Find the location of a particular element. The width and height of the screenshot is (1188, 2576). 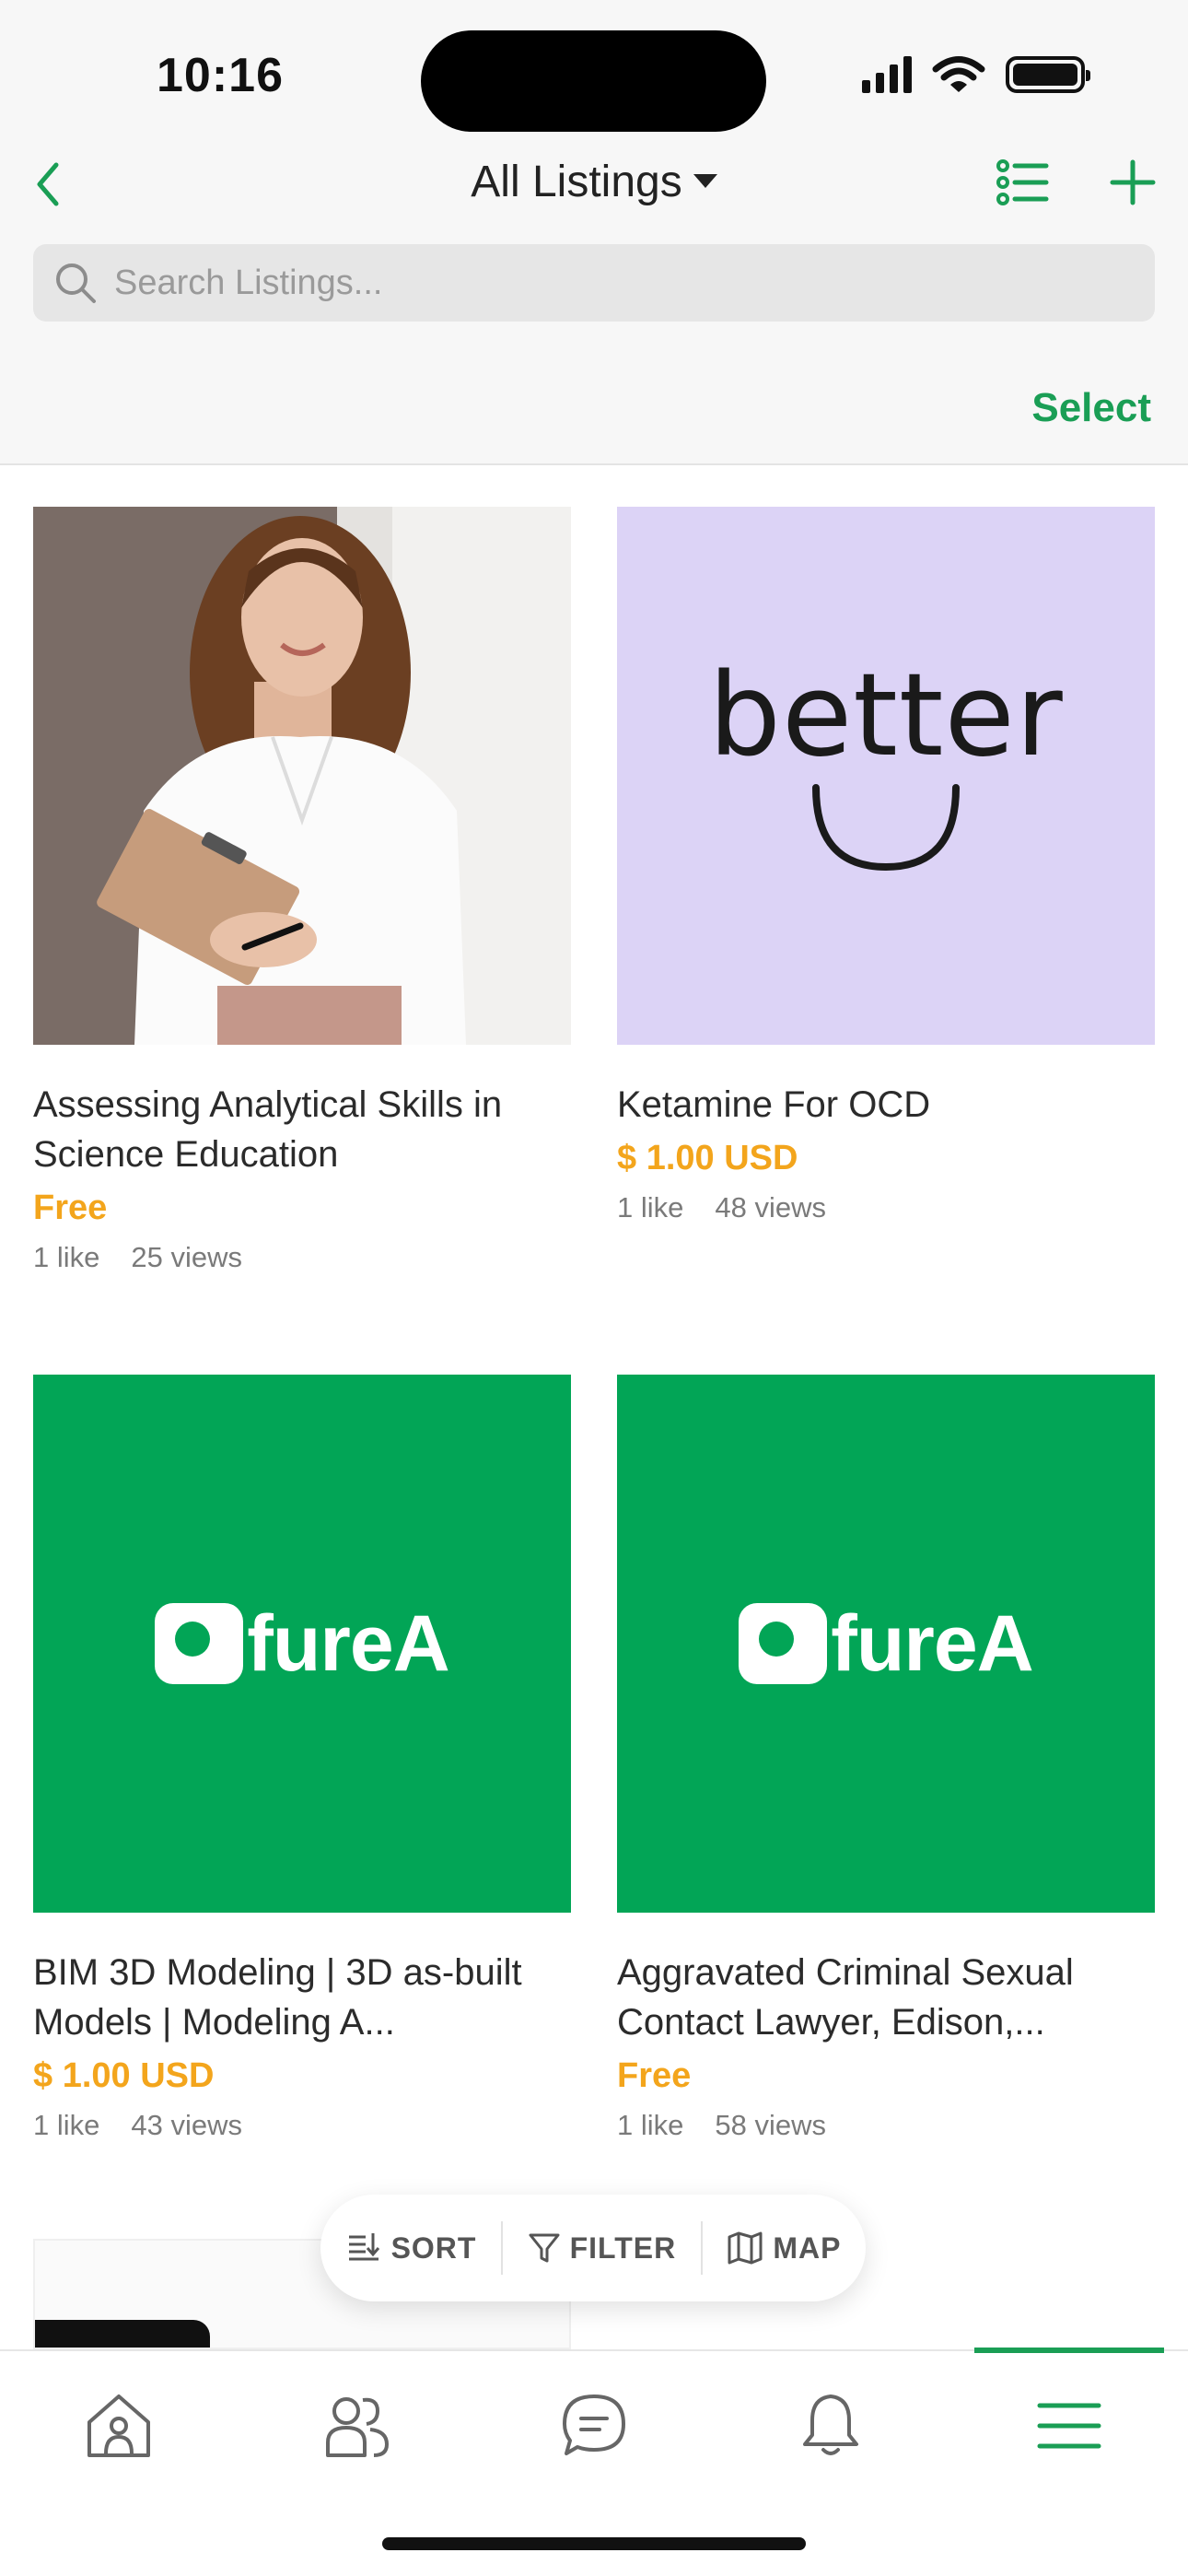

sort-label: SORT is located at coordinates (433, 2248).